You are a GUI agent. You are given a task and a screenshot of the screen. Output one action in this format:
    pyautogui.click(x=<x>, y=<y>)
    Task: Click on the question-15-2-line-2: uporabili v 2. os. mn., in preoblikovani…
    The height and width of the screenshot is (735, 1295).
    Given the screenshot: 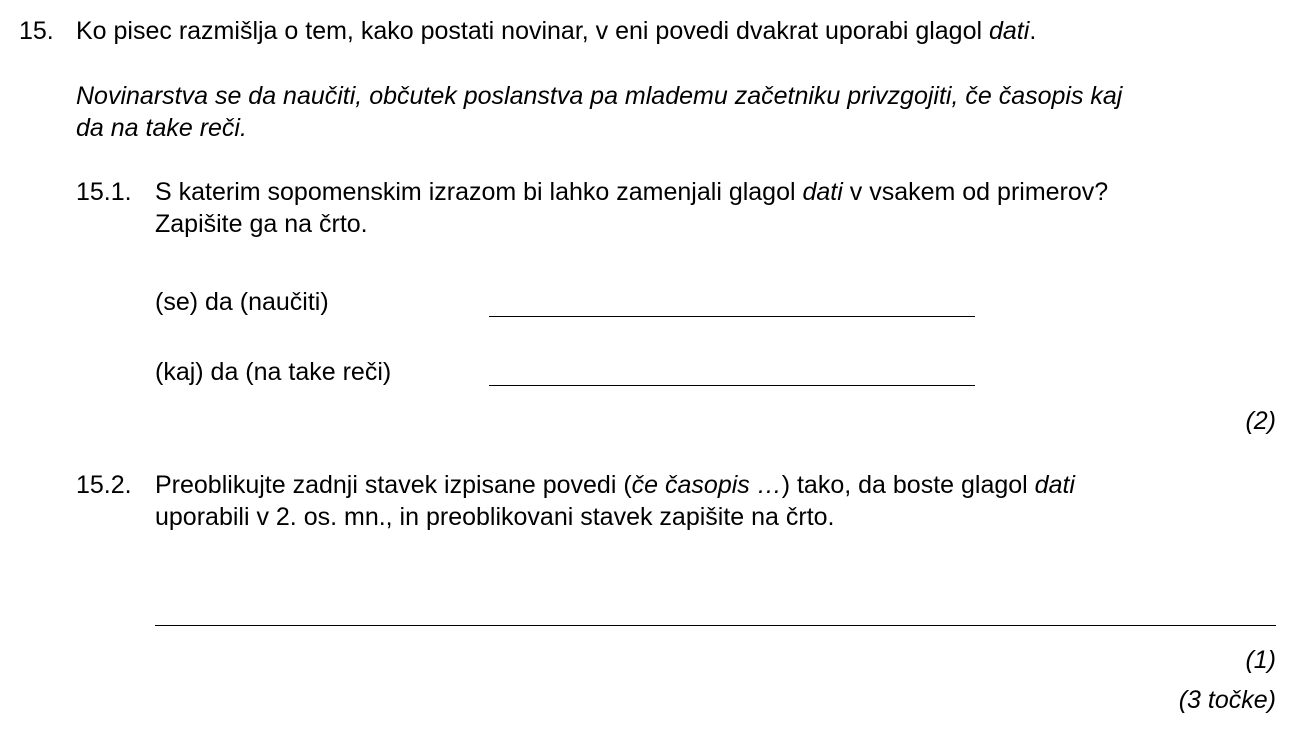 What is the action you would take?
    pyautogui.click(x=495, y=517)
    